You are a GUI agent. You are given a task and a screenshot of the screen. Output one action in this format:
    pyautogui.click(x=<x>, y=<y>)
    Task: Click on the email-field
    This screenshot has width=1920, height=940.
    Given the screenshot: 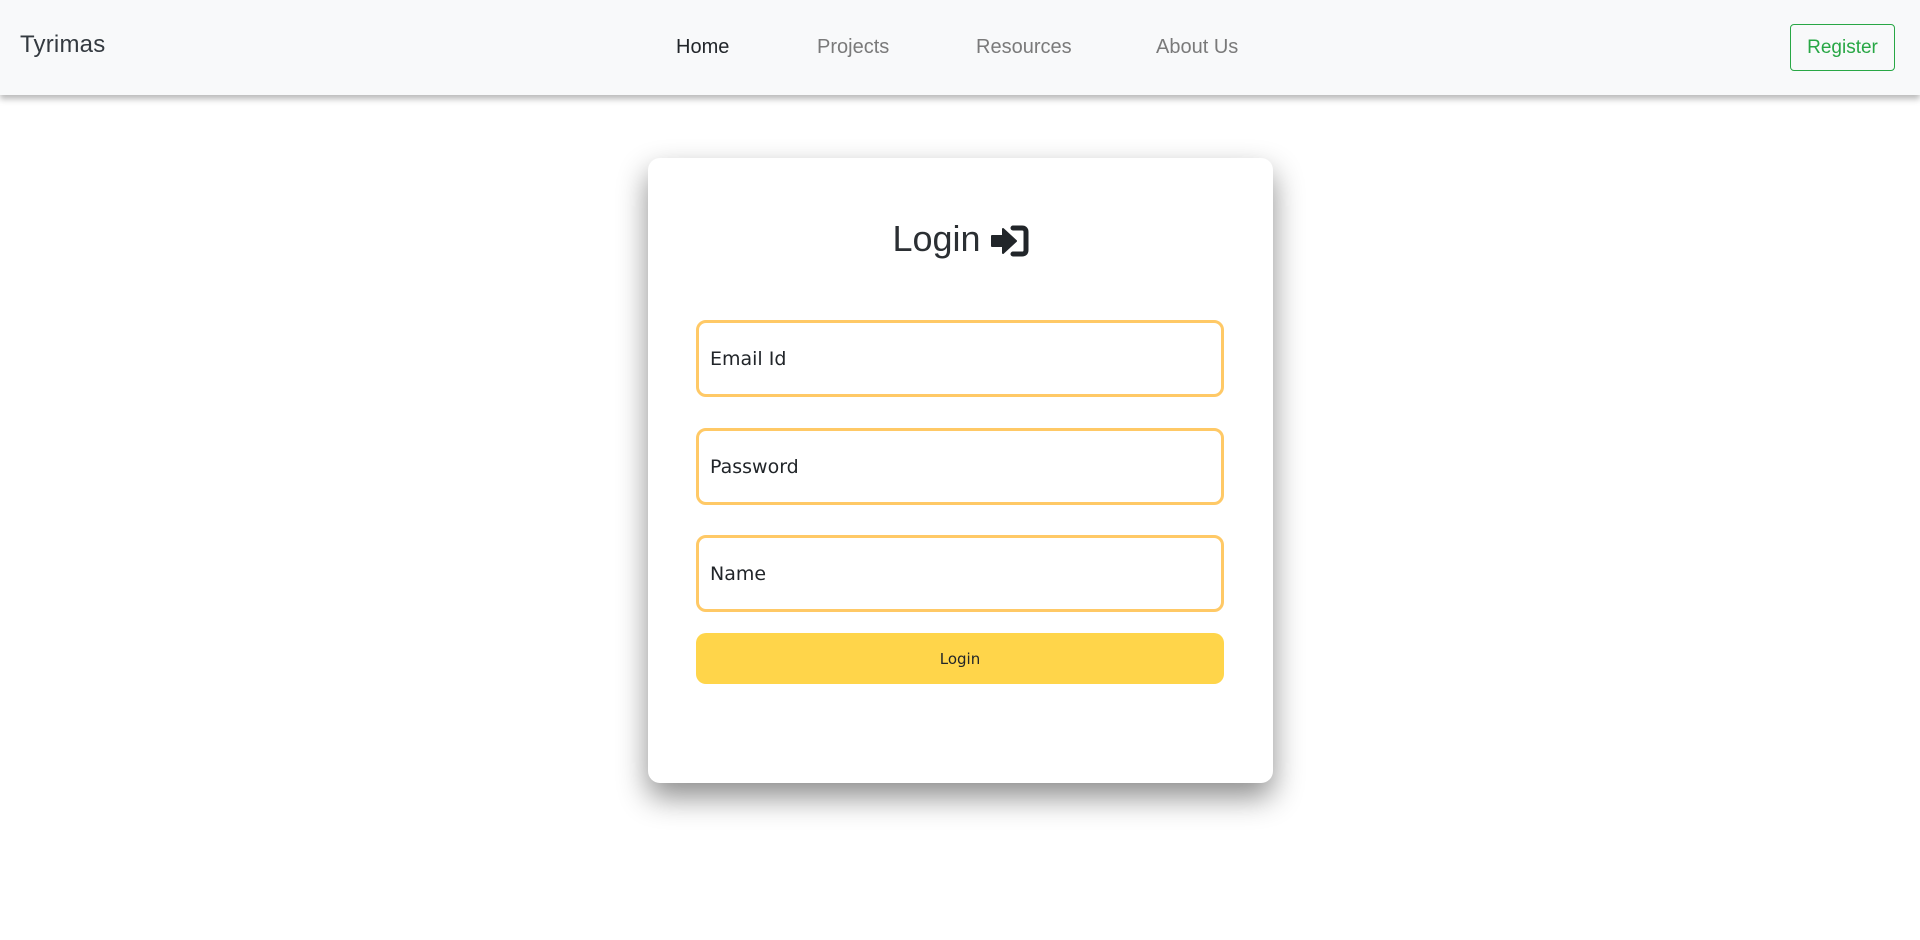 What is the action you would take?
    pyautogui.click(x=960, y=358)
    